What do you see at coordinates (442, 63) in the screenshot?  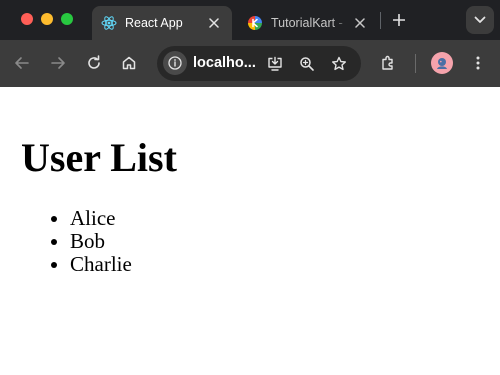 I see `profile-avatar` at bounding box center [442, 63].